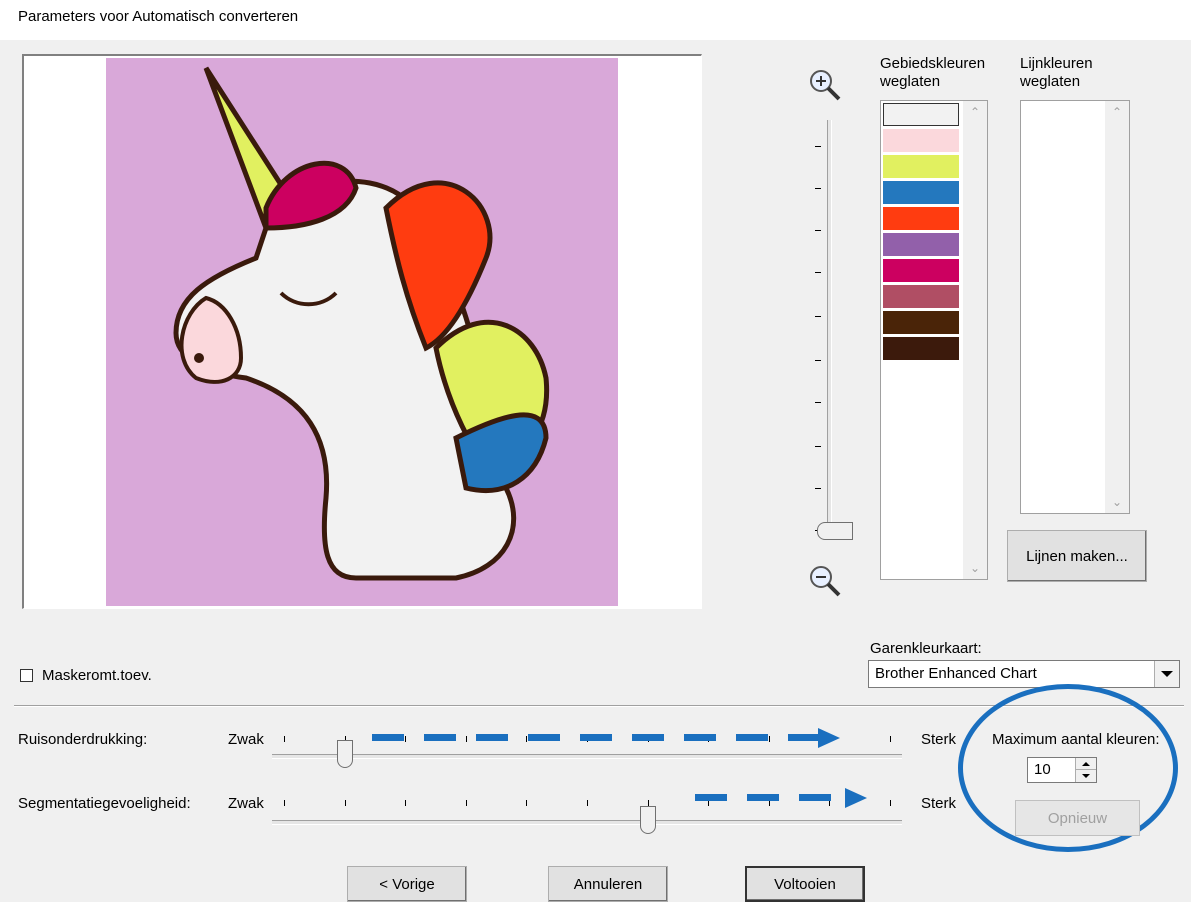 The width and height of the screenshot is (1191, 902). Describe the element at coordinates (785, 798) in the screenshot. I see `annotation-arrow-segment` at that location.